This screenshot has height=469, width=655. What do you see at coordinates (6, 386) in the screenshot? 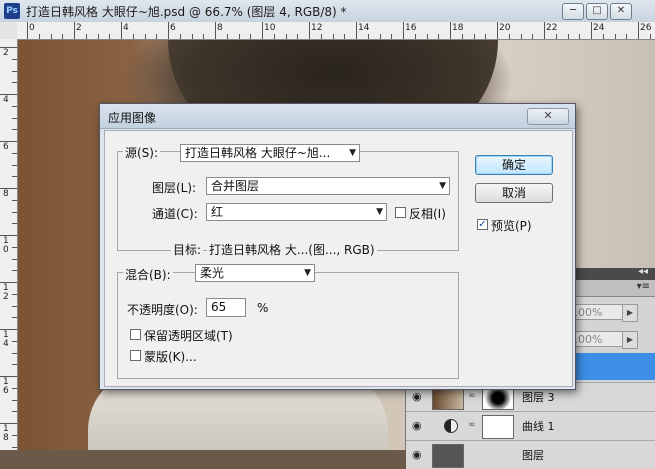
I see `ruler-v-label: 1 6` at bounding box center [6, 386].